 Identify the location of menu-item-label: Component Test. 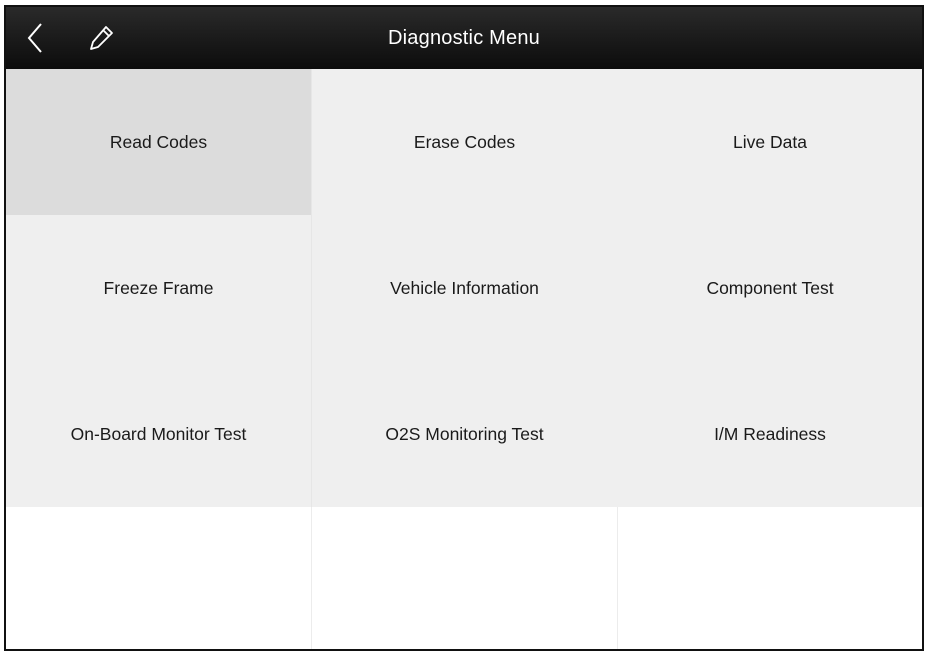
(770, 287).